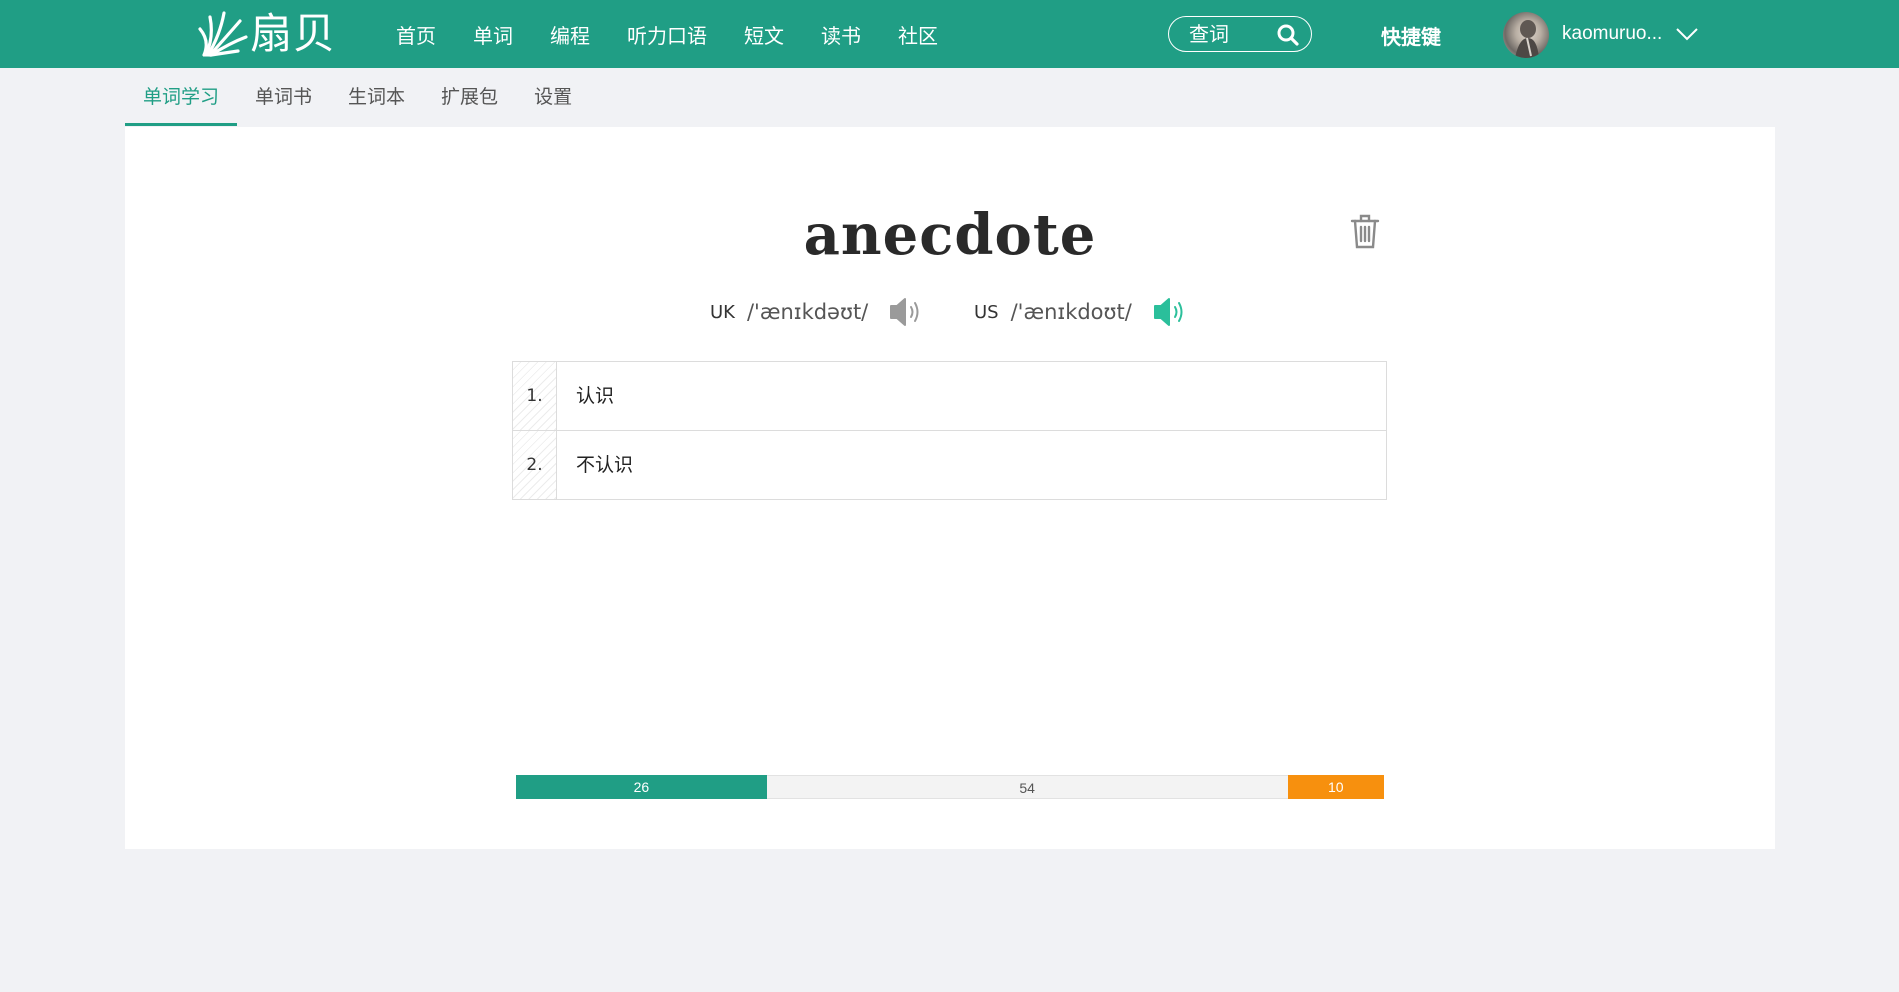 The height and width of the screenshot is (992, 1899). I want to click on trash-icon, so click(1365, 231).